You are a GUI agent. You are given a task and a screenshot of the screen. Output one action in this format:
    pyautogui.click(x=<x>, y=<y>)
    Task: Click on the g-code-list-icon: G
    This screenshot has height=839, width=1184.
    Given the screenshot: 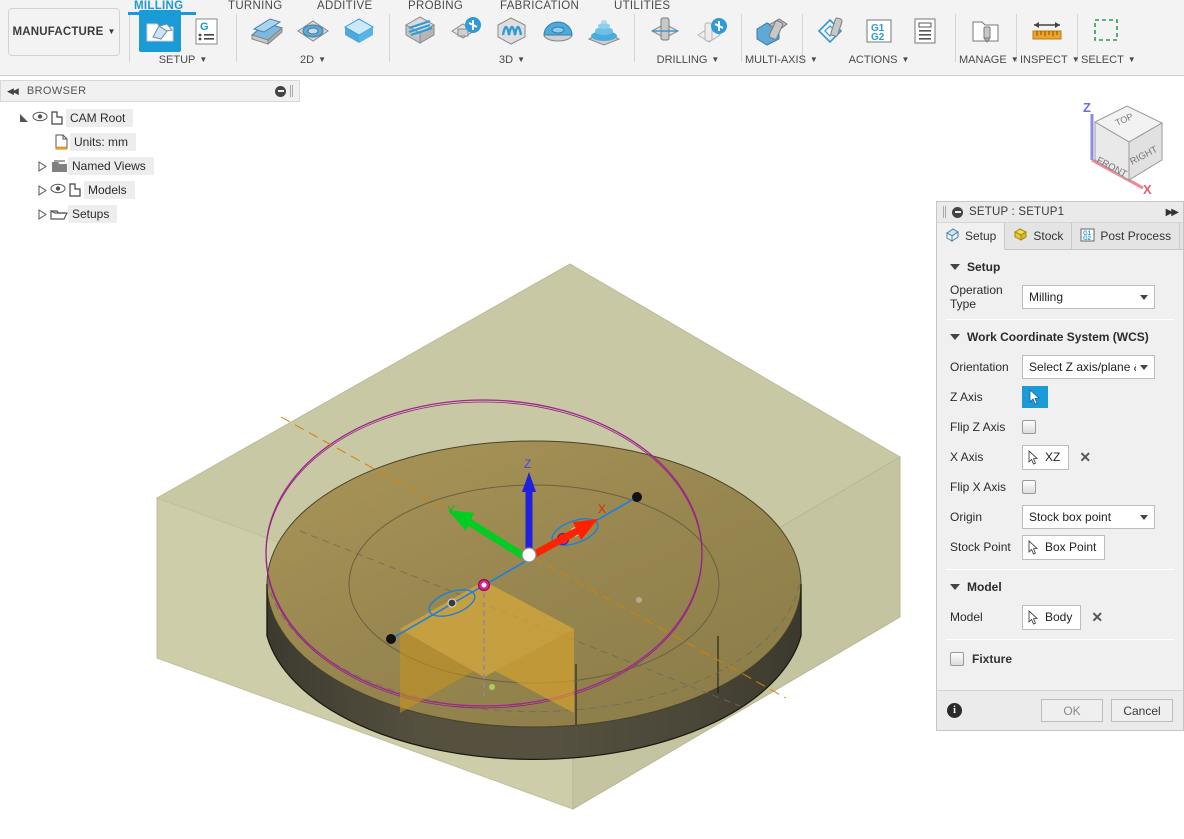 What is the action you would take?
    pyautogui.click(x=206, y=31)
    